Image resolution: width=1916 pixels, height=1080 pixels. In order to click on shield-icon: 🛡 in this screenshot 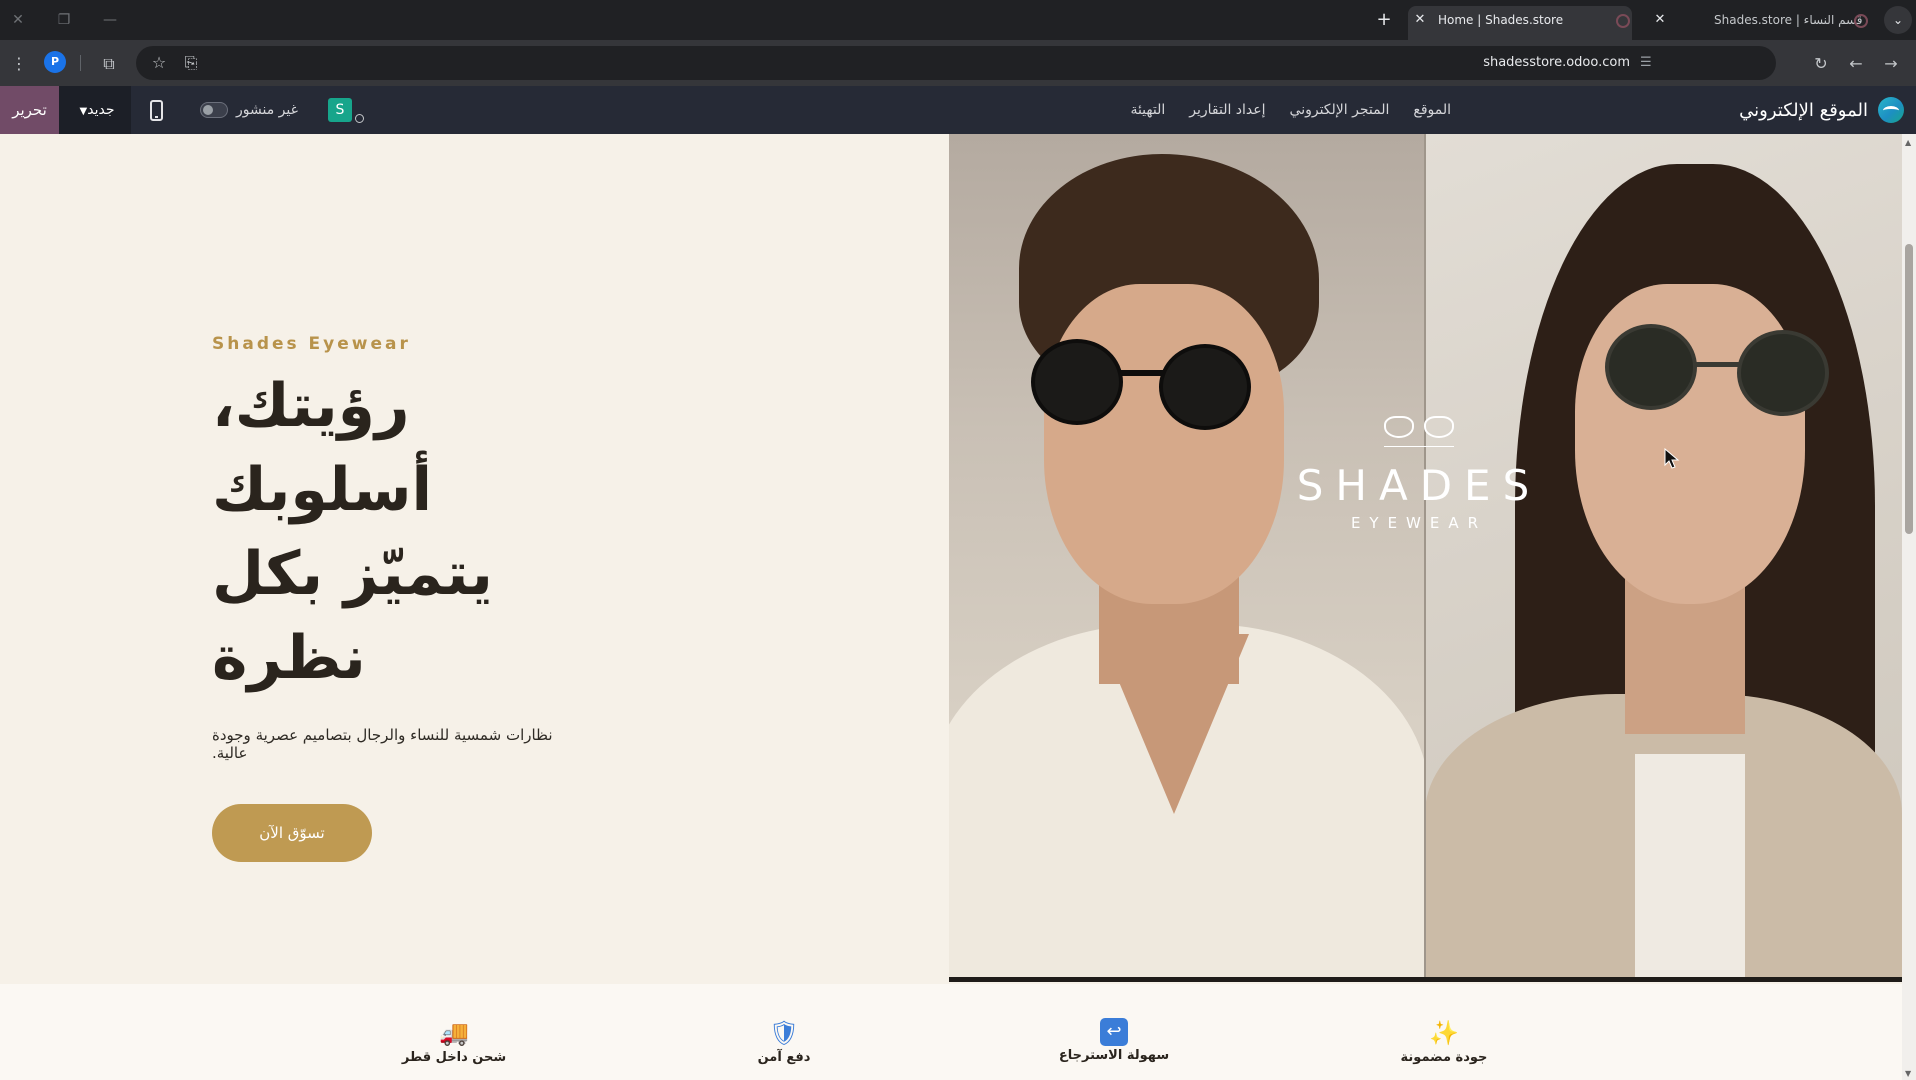, I will do `click(784, 1033)`.